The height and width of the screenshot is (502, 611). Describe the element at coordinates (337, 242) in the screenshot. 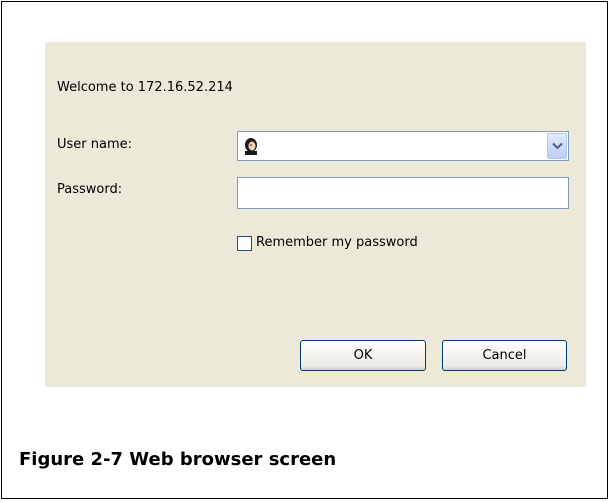

I see `remember-password-label: Remember my password` at that location.